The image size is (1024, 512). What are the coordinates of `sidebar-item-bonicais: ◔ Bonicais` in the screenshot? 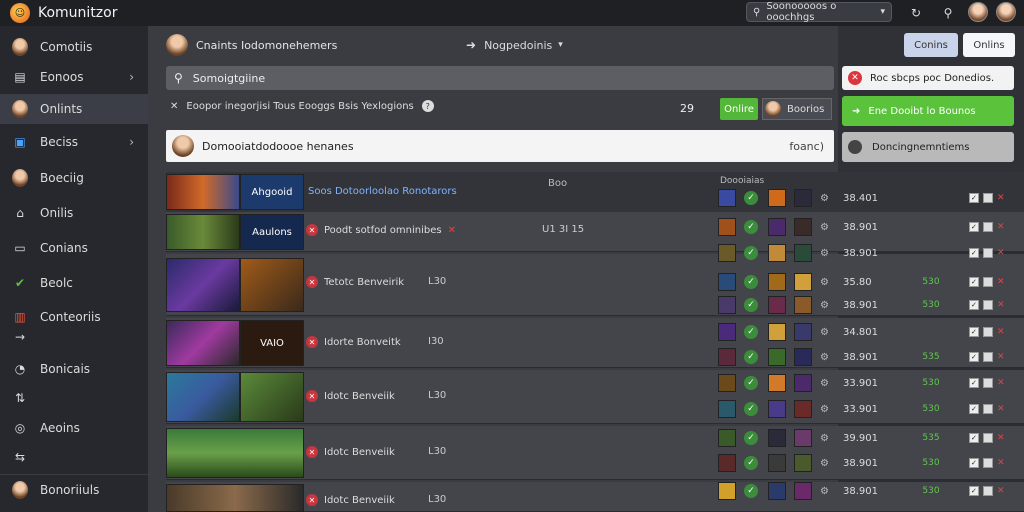 It's located at (74, 369).